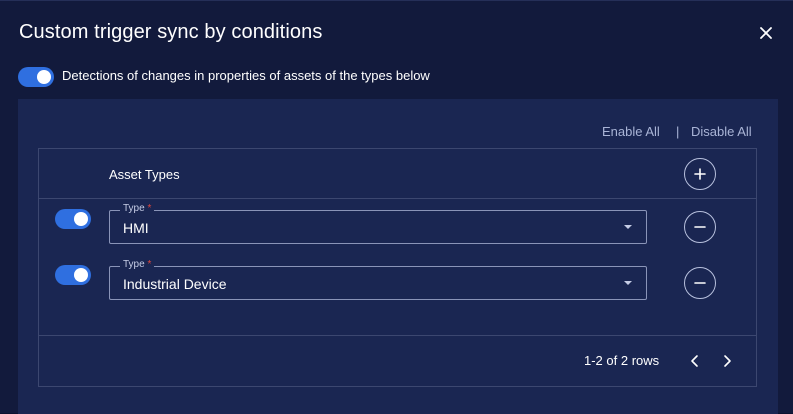 This screenshot has height=414, width=793. What do you see at coordinates (378, 223) in the screenshot?
I see `type-select: Type * HMI` at bounding box center [378, 223].